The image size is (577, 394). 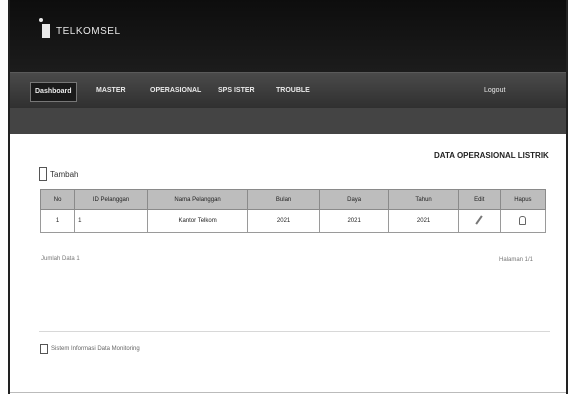 I want to click on cell-nama: Kantor Telkom, so click(x=197, y=221).